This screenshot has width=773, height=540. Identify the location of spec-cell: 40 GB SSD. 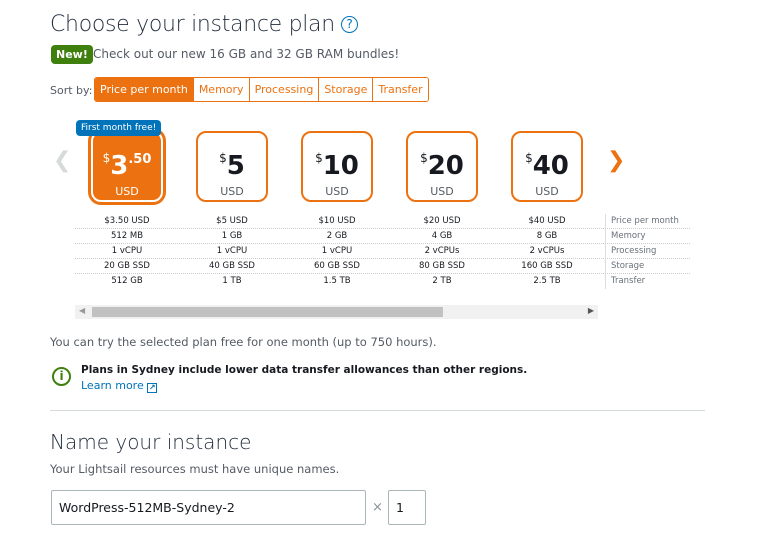
(232, 266).